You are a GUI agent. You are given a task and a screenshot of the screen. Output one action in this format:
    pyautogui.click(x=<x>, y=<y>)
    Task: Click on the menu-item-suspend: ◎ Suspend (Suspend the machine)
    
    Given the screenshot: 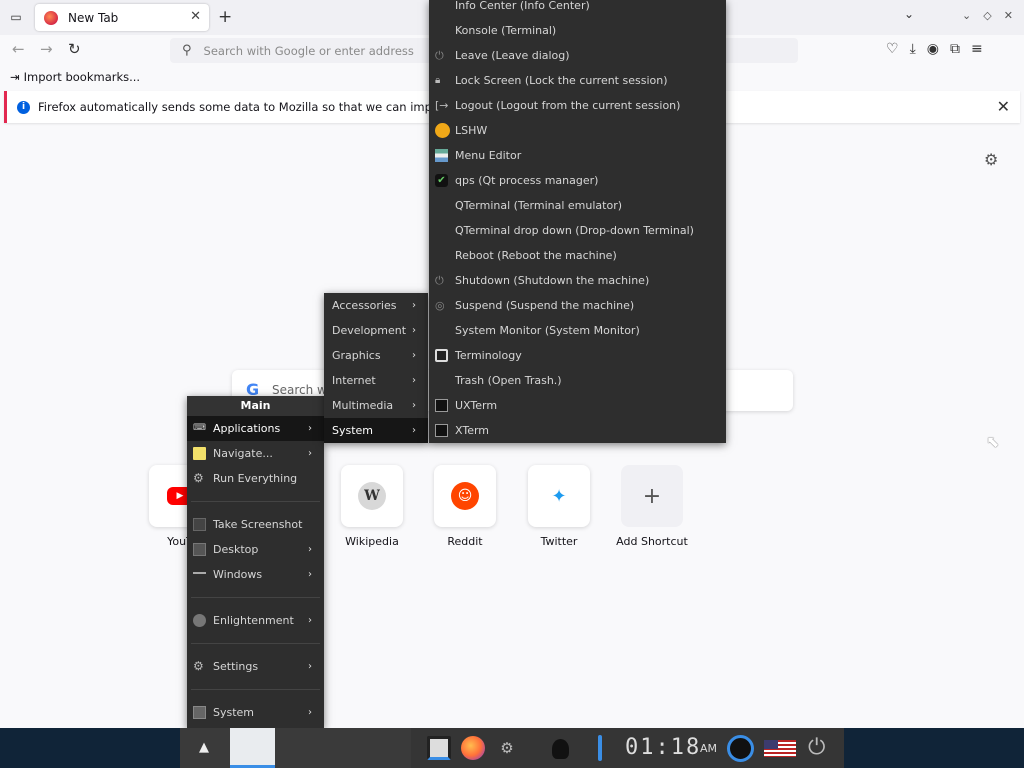 What is the action you would take?
    pyautogui.click(x=577, y=305)
    